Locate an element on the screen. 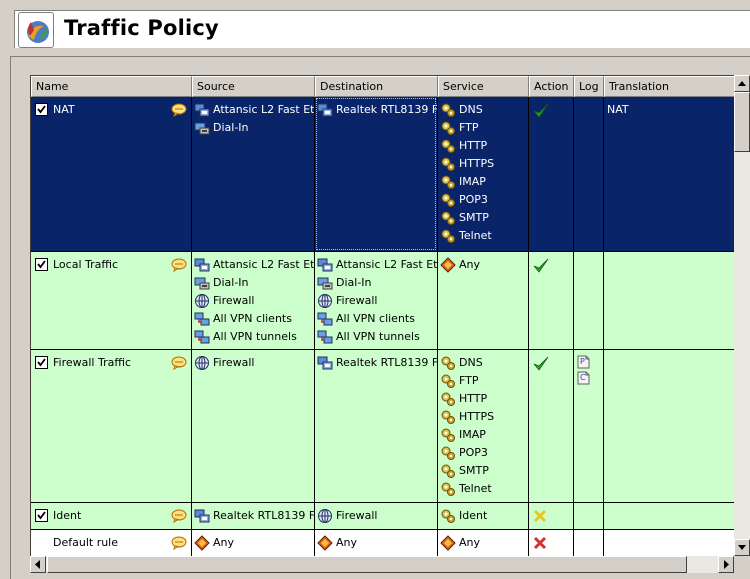  service-label: DNS is located at coordinates (471, 362).